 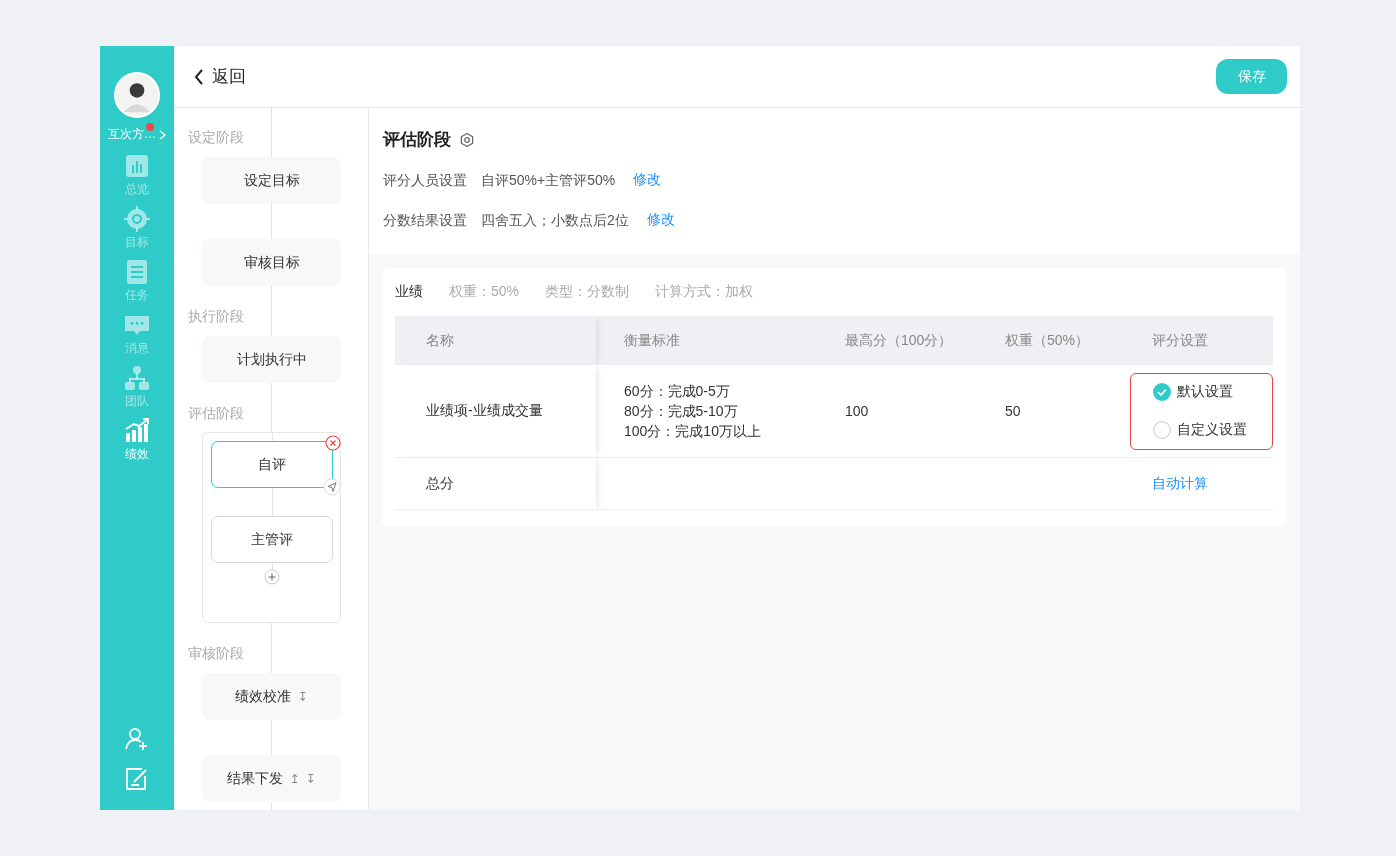 I want to click on card-meta: 计算方式：加权, so click(x=704, y=291).